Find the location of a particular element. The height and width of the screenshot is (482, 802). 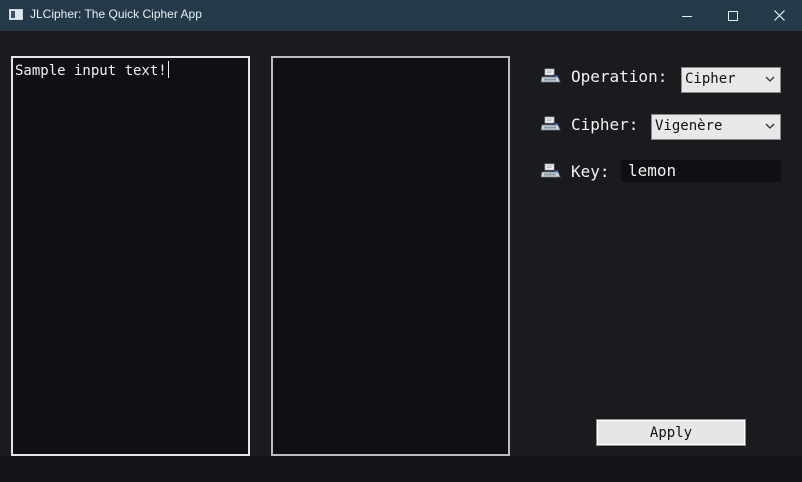

minimize-icon is located at coordinates (687, 16).